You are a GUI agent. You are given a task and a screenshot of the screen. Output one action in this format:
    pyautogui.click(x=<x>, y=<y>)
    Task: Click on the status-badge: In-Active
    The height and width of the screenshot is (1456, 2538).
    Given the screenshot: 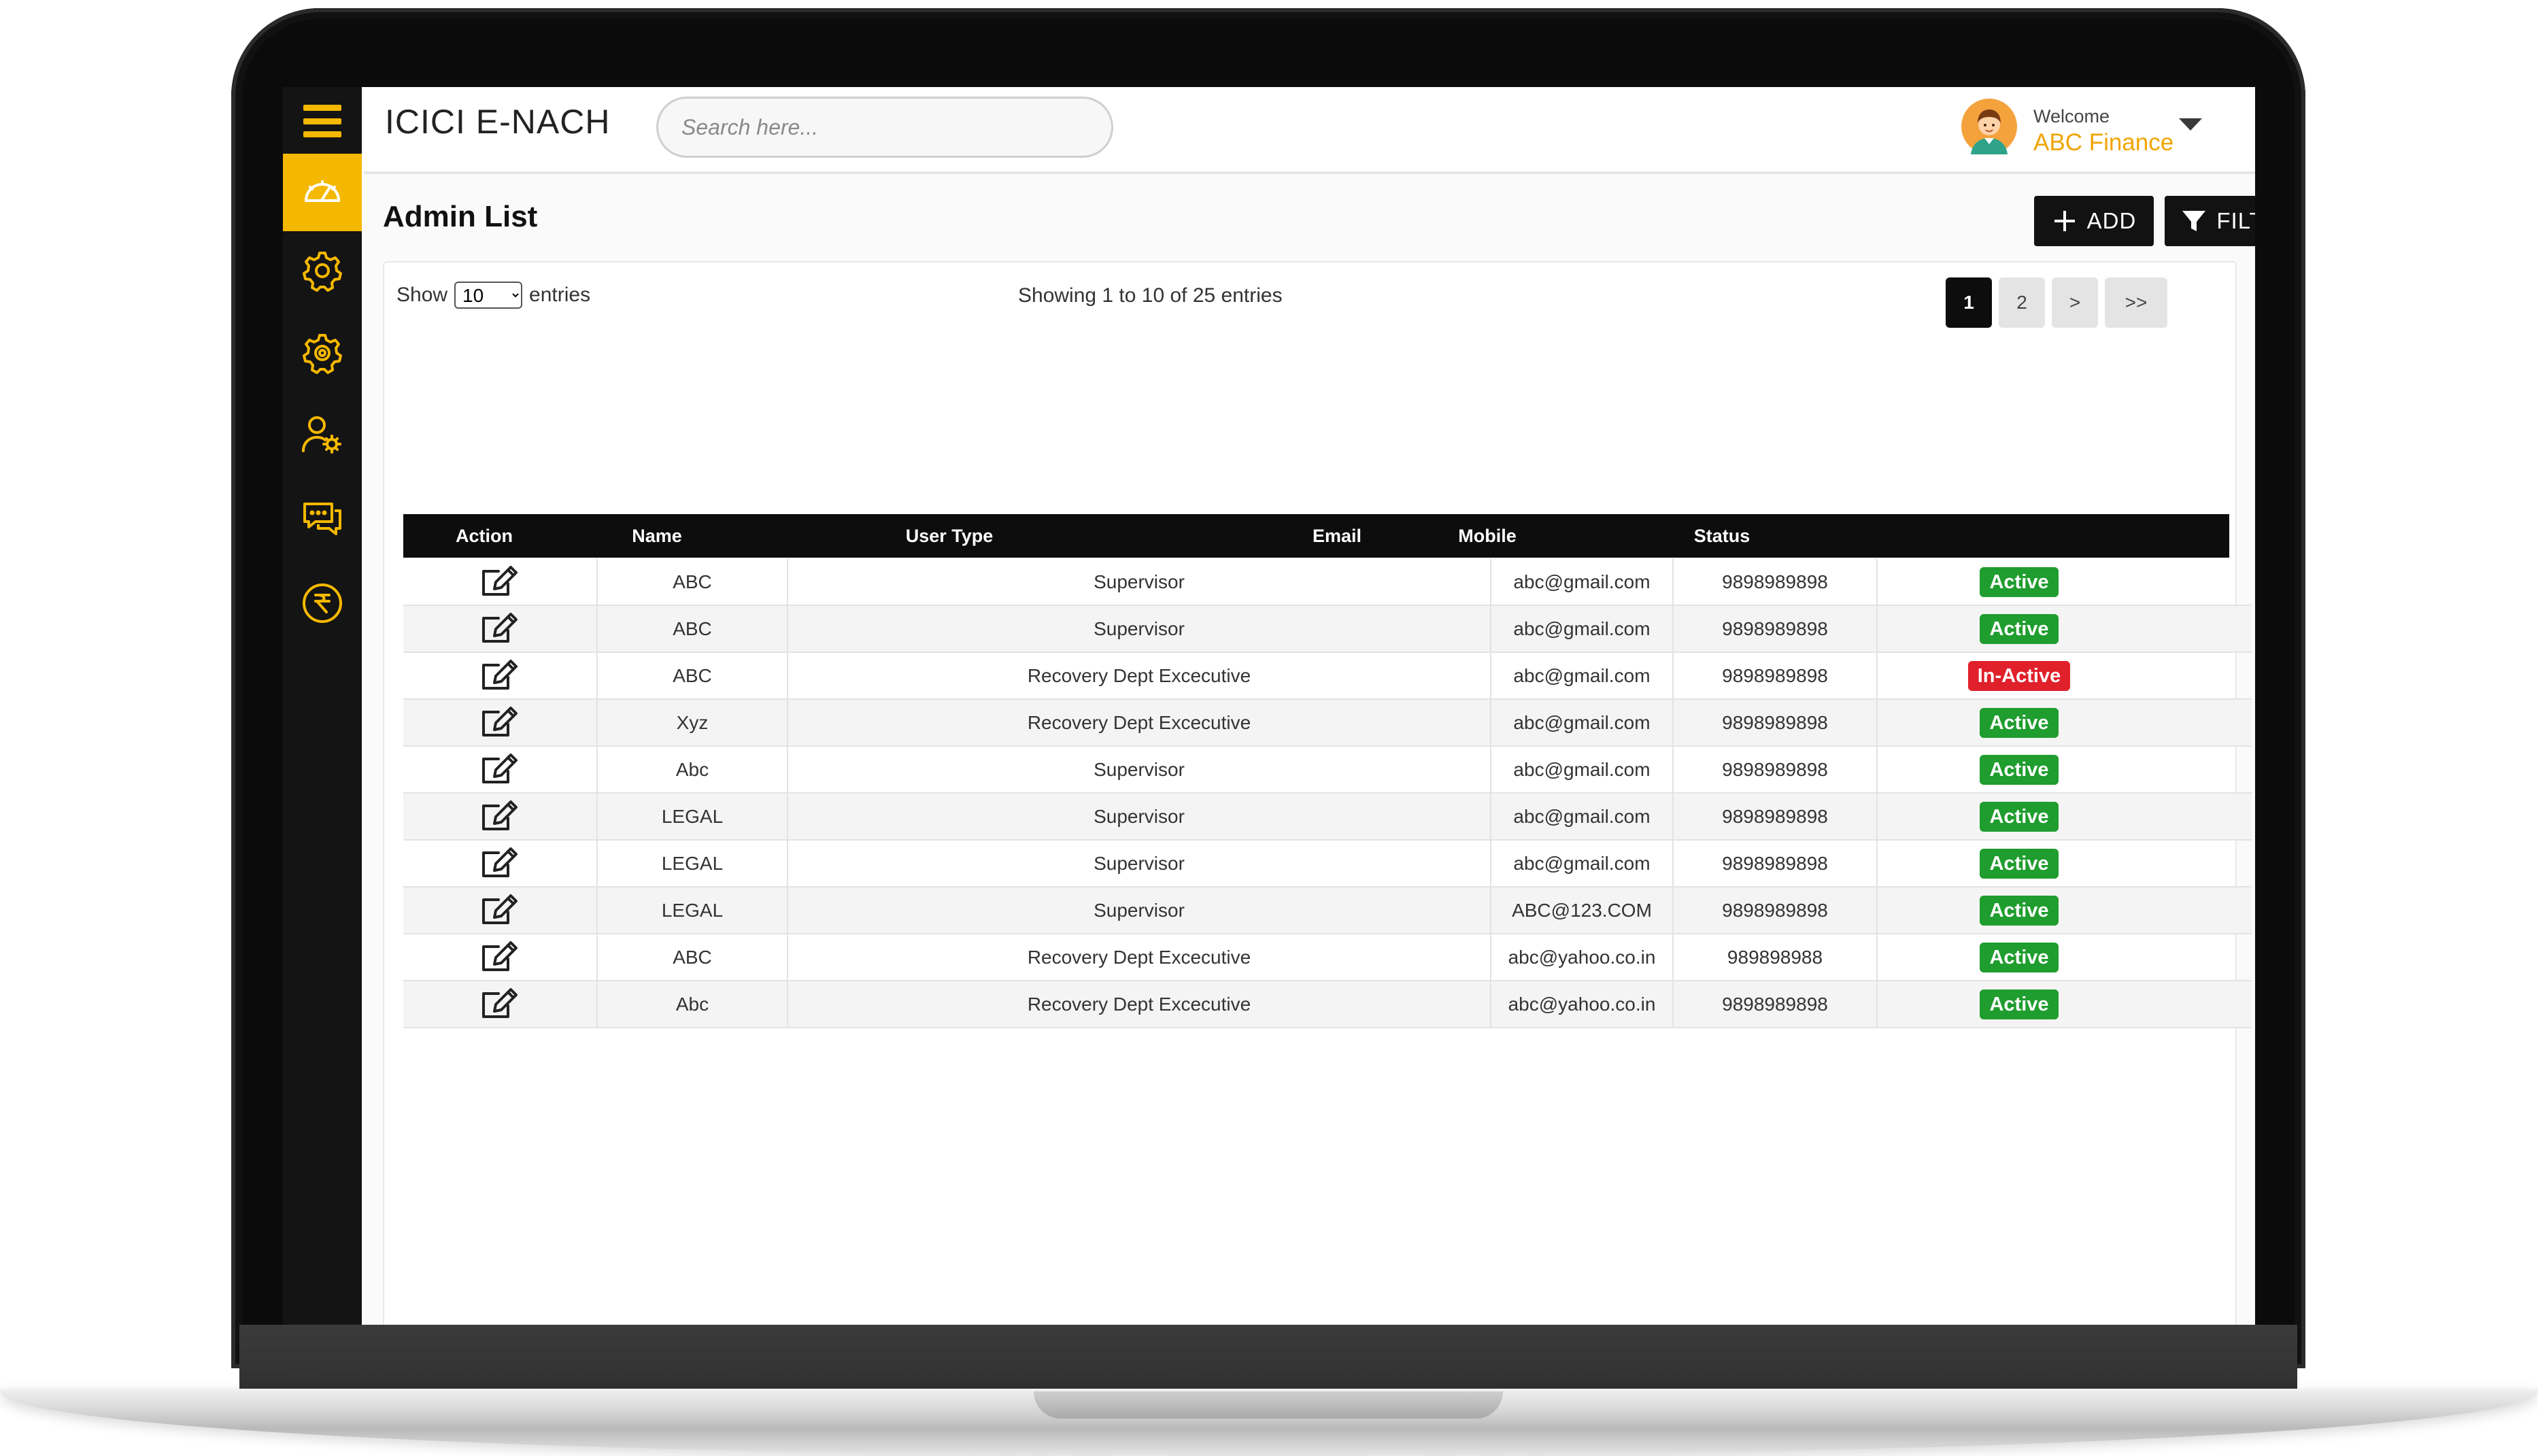 What is the action you would take?
    pyautogui.click(x=2019, y=675)
    